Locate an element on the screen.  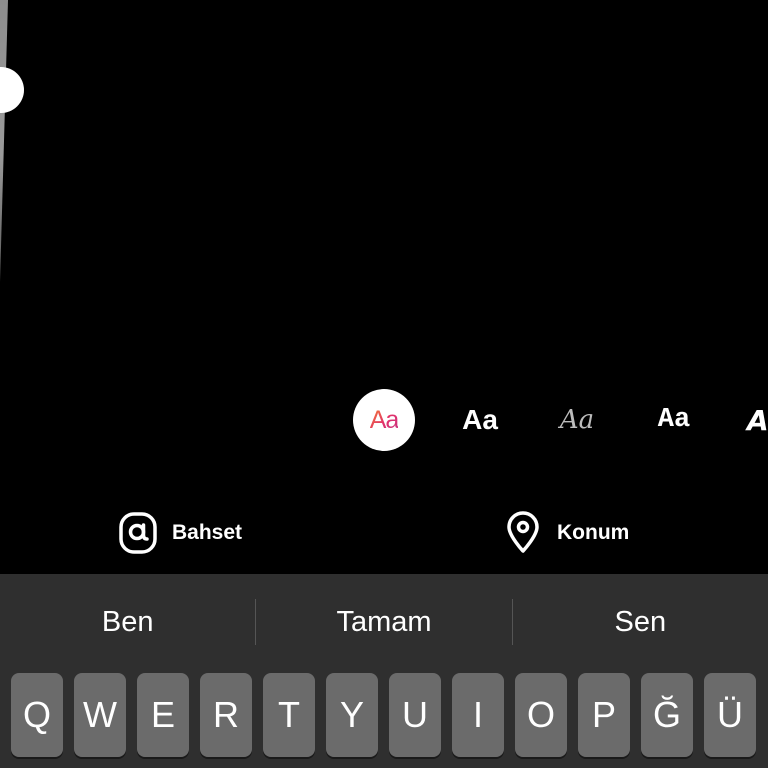
key-w: W is located at coordinates (100, 715).